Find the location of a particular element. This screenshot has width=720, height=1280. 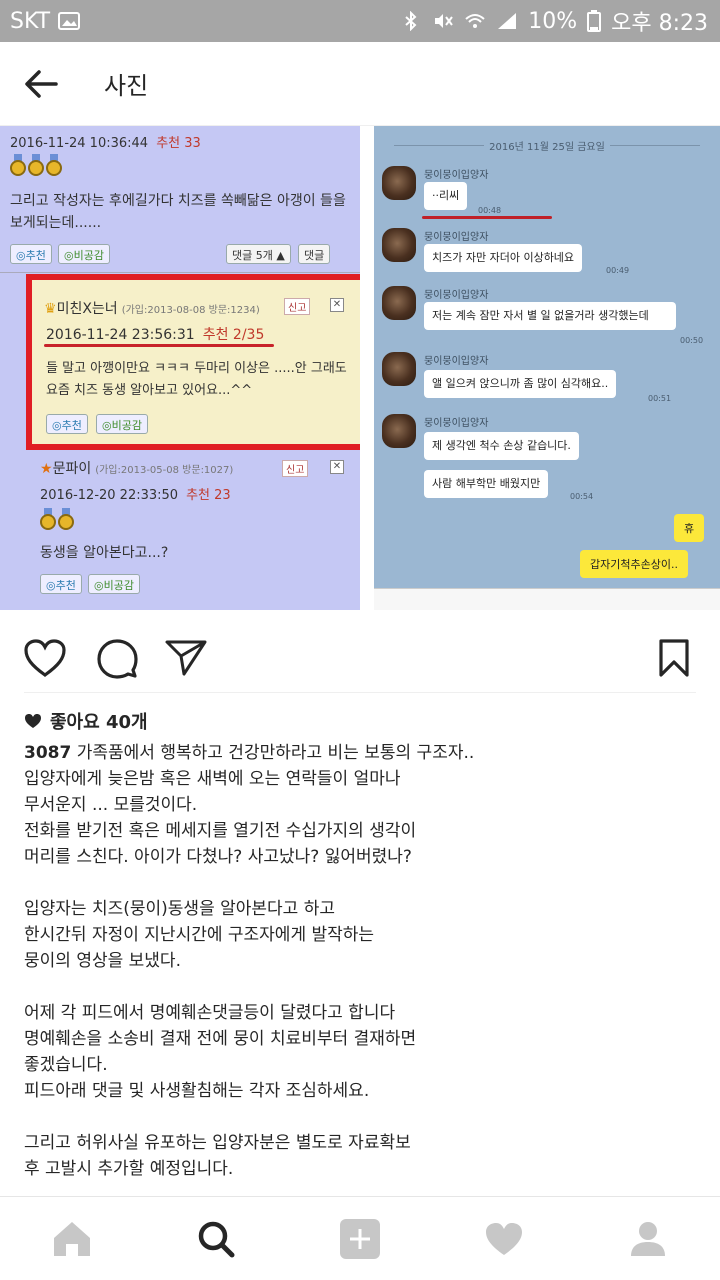

chat-bubble: ··리씨 is located at coordinates (446, 196).